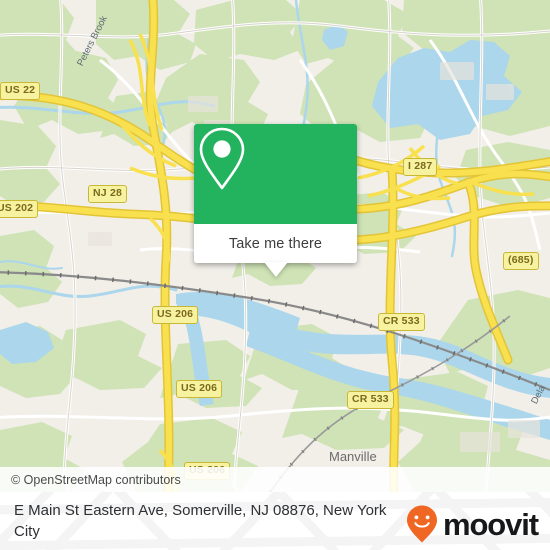  Describe the element at coordinates (175, 315) in the screenshot. I see `shield-us-206-1: US 206` at that location.